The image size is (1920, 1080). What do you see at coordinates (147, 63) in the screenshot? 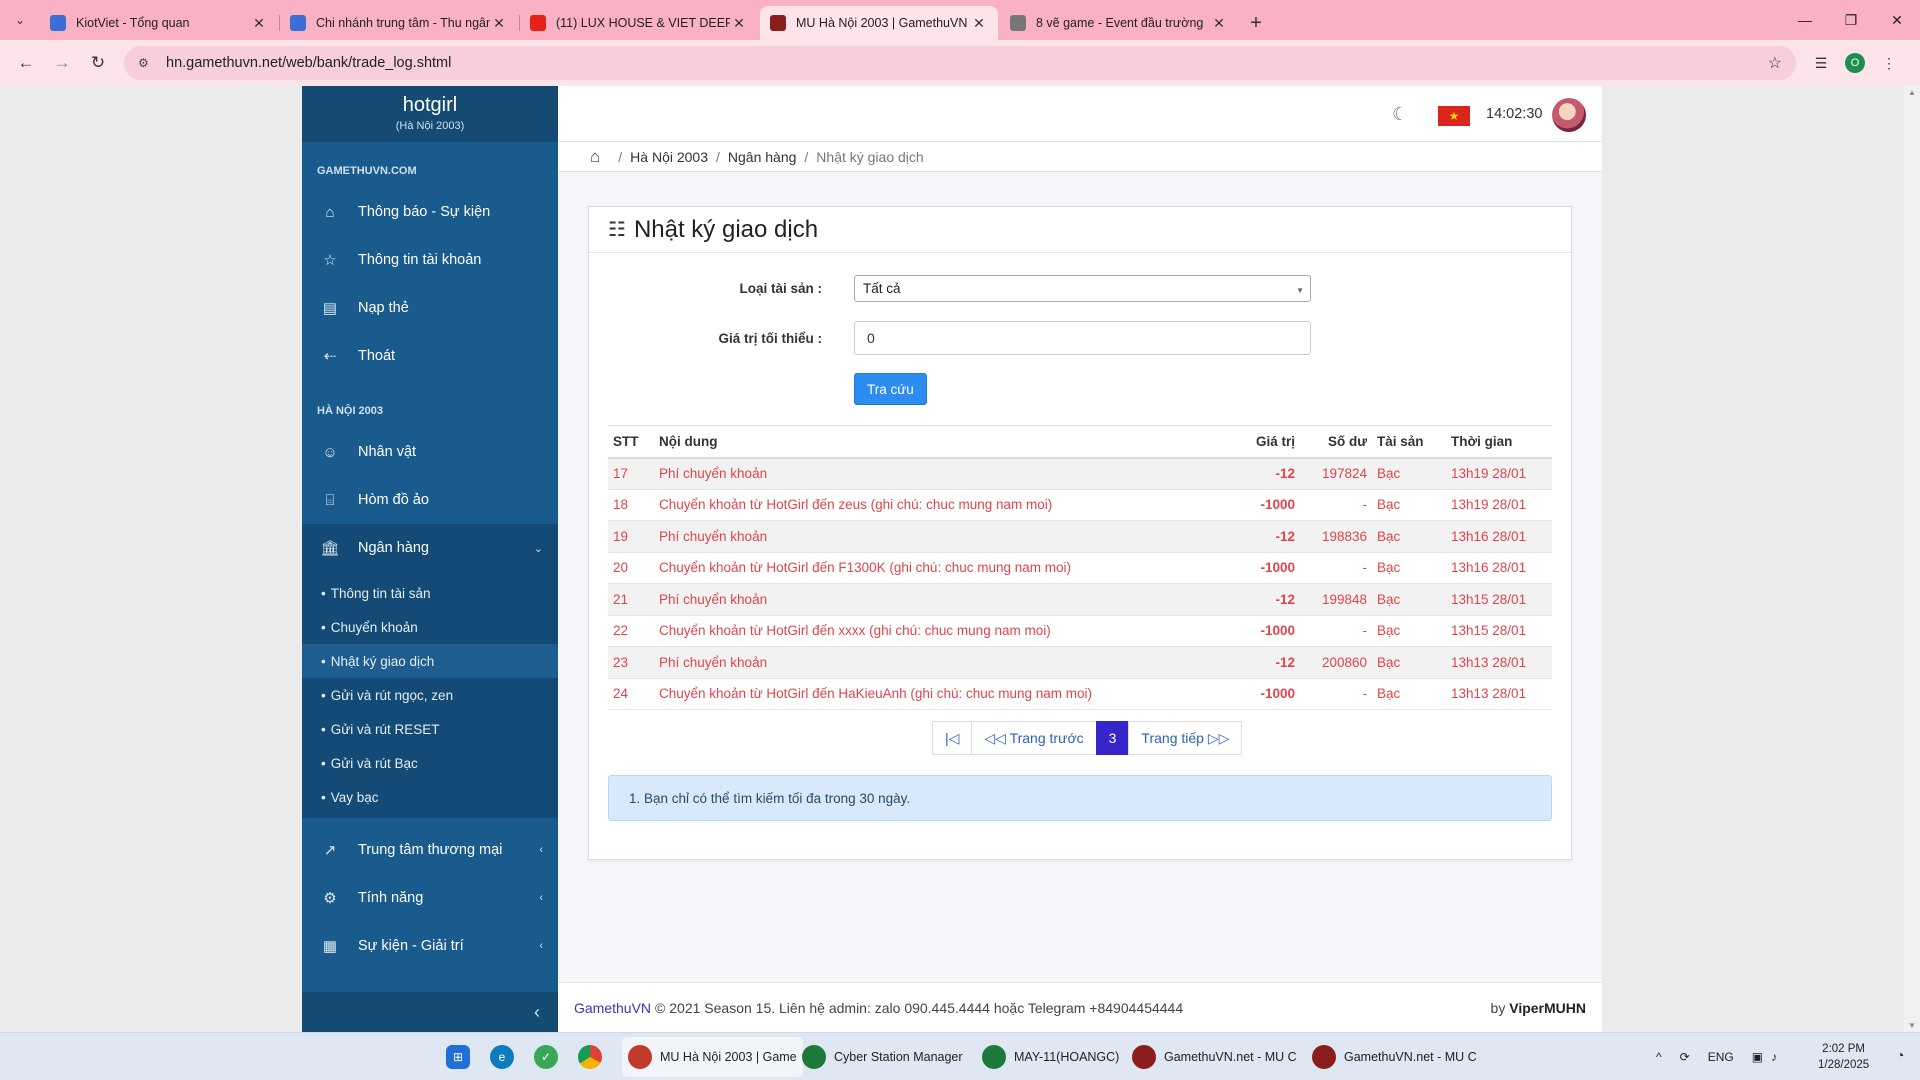
I see `site-info-icon: ⚙` at bounding box center [147, 63].